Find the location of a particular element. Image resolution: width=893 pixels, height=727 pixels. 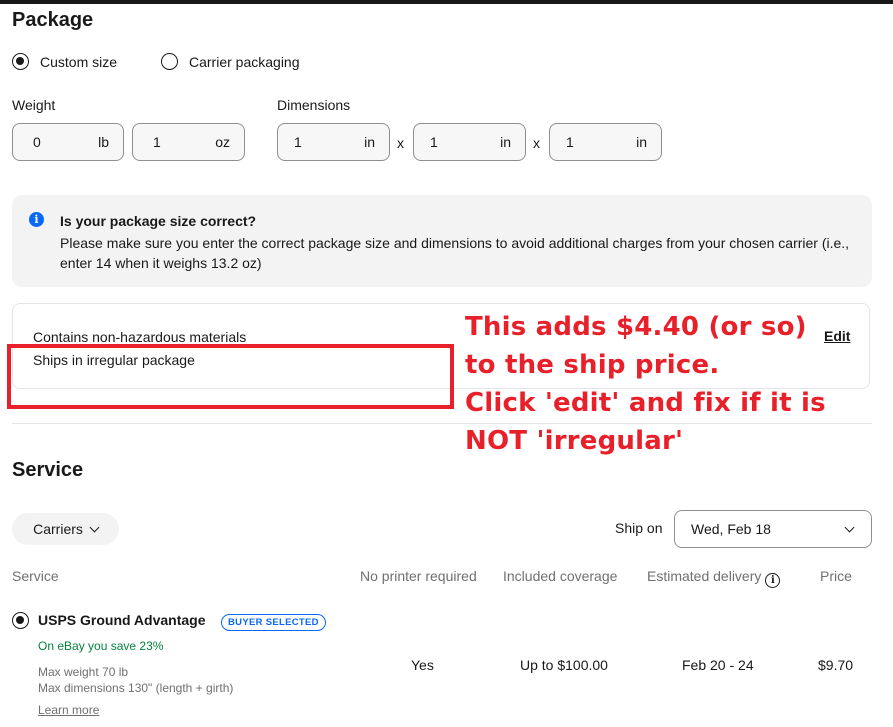

dimension-length-input: 1 in is located at coordinates (333, 142).